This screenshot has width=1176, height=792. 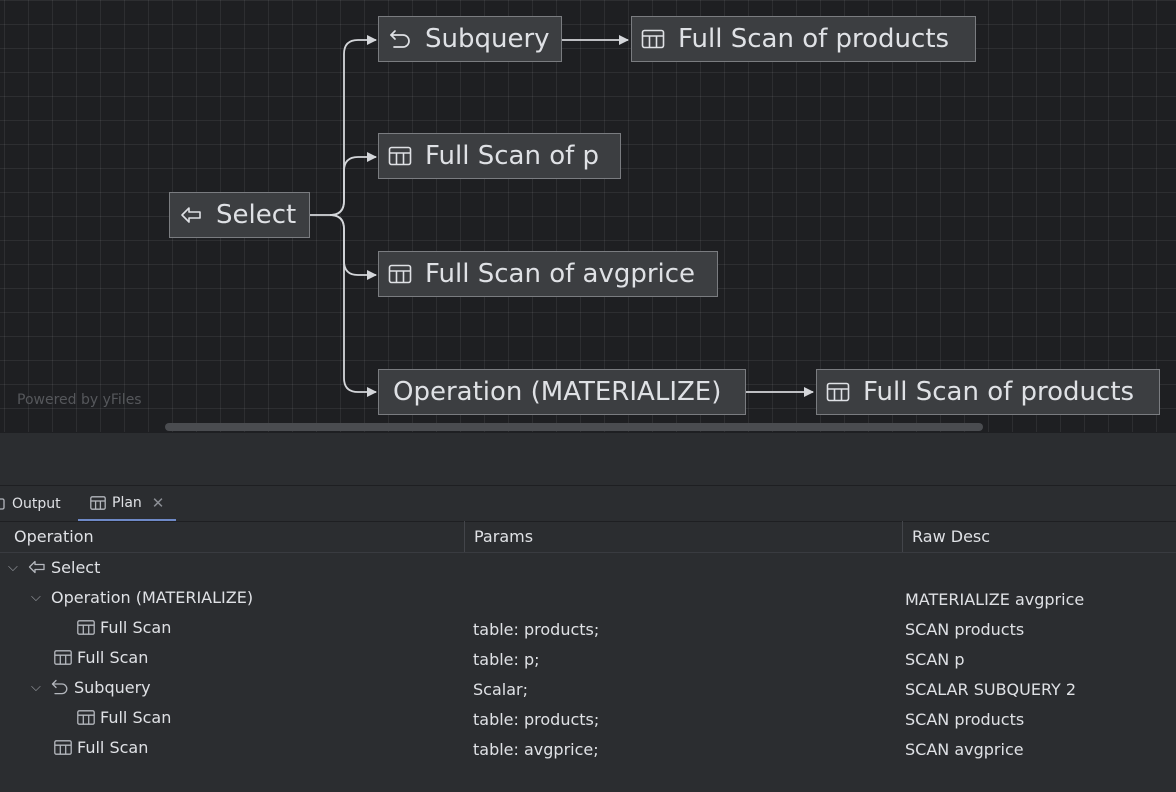 I want to click on raw-desc-cell: SCALAR SUBQUERY 2, so click(x=991, y=689).